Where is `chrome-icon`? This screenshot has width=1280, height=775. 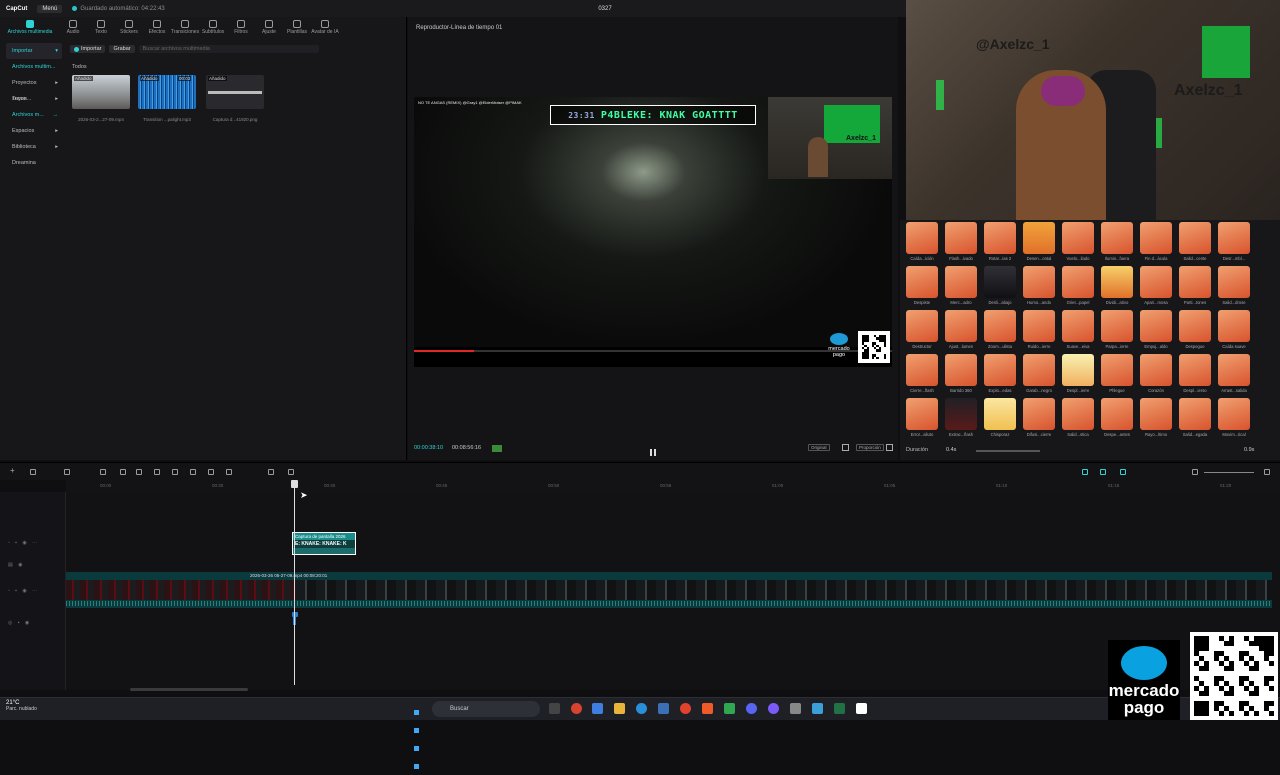
chrome-icon is located at coordinates (576, 708).